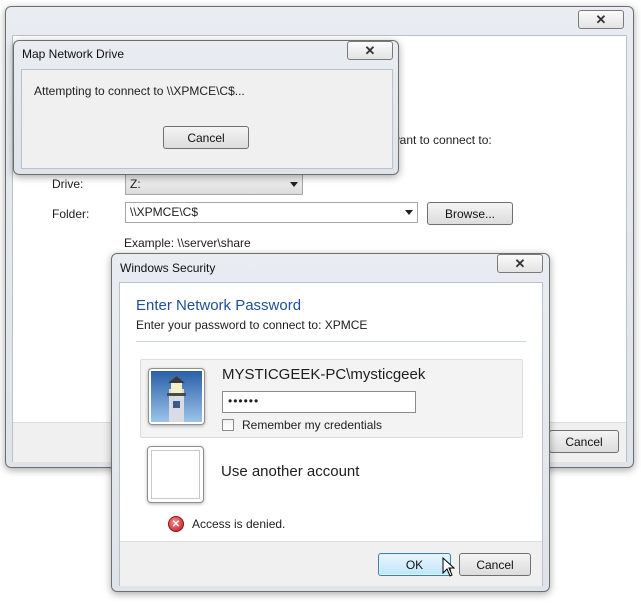 Image resolution: width=641 pixels, height=604 pixels. What do you see at coordinates (219, 305) in the screenshot?
I see `enter-network-password-heading: Enter Network Password` at bounding box center [219, 305].